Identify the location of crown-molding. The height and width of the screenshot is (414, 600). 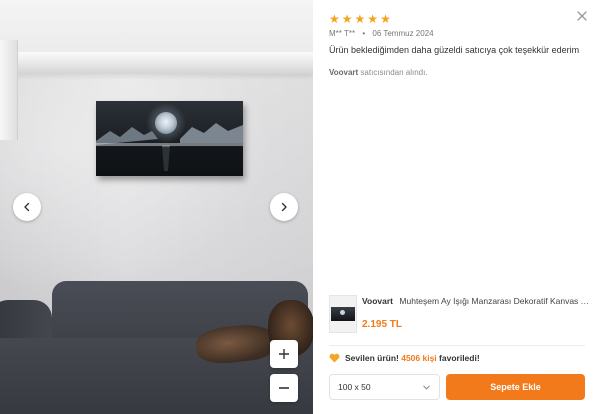
(156, 63).